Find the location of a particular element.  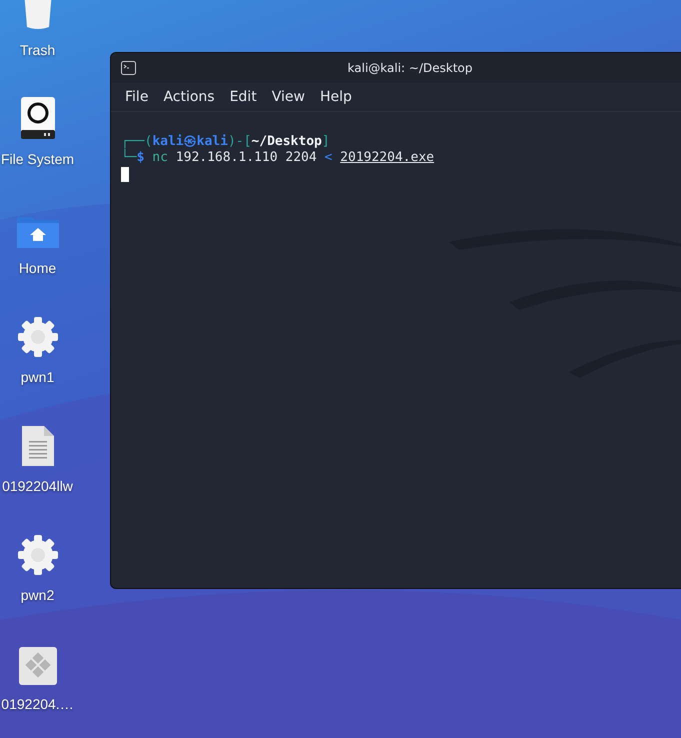

icon-label: Trash is located at coordinates (38, 50).